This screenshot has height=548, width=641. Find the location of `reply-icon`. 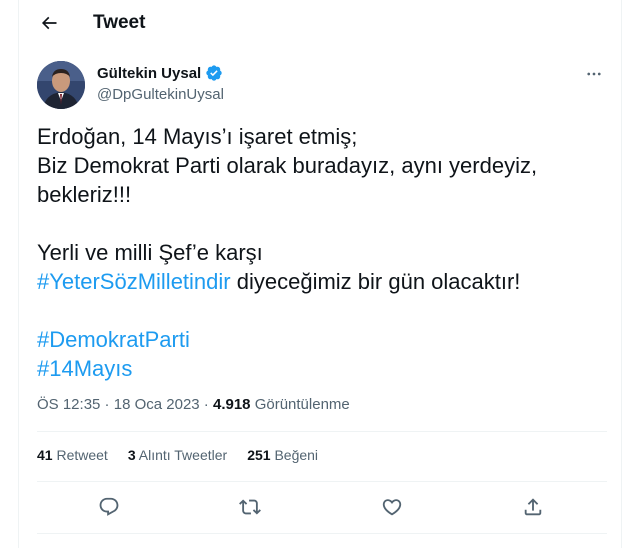

reply-icon is located at coordinates (109, 506).